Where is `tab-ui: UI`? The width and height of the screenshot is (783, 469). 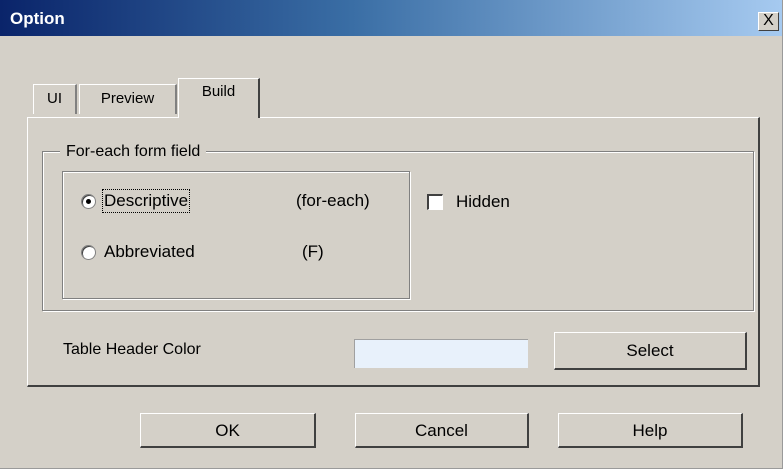
tab-ui: UI is located at coordinates (55, 99).